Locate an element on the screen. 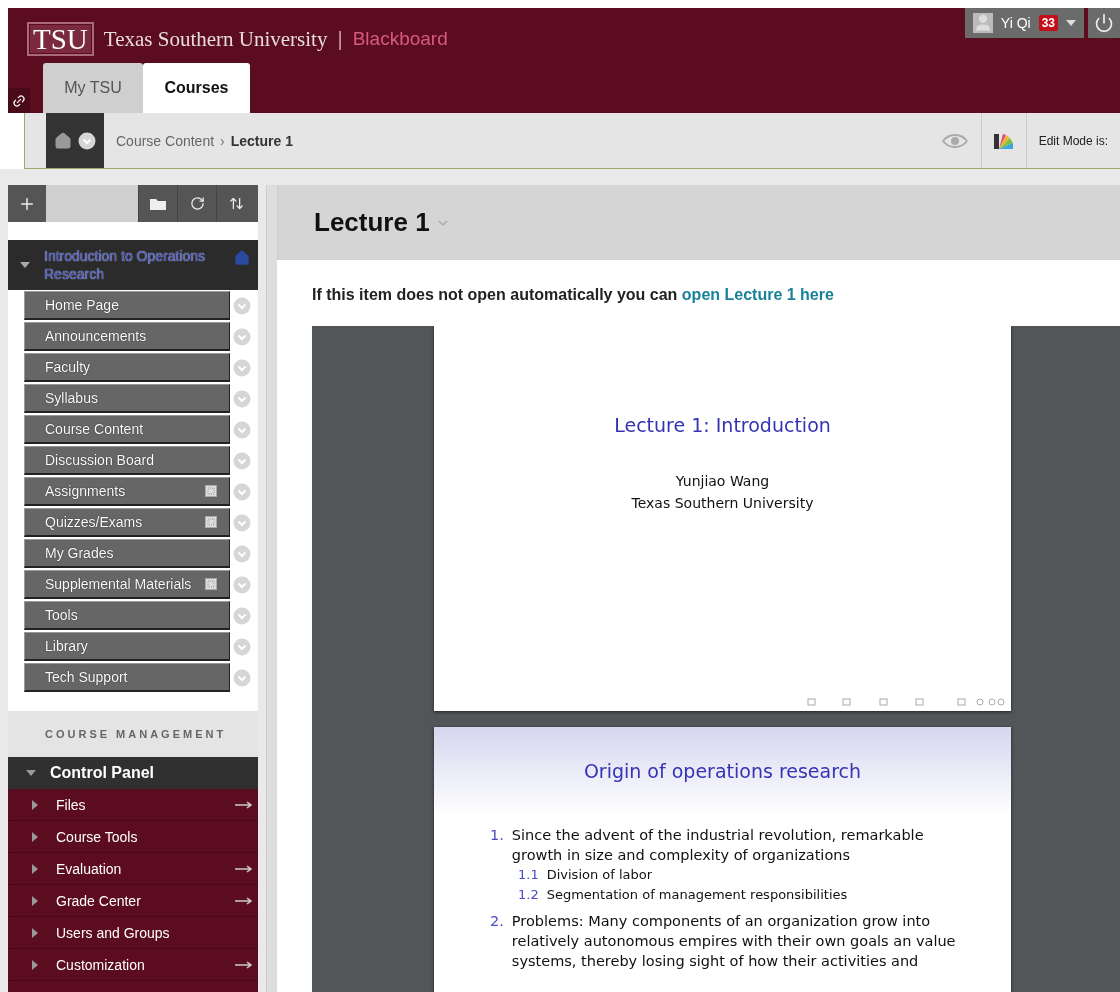  link-icon is located at coordinates (19, 100).